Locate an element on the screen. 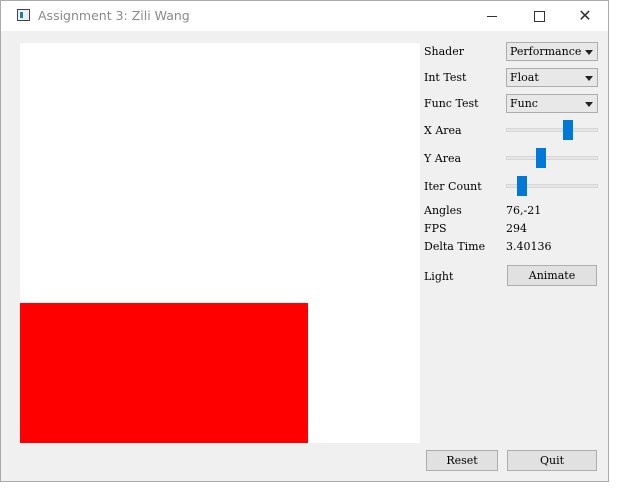 This screenshot has height=490, width=617. func-test-label: Func Test is located at coordinates (451, 103).